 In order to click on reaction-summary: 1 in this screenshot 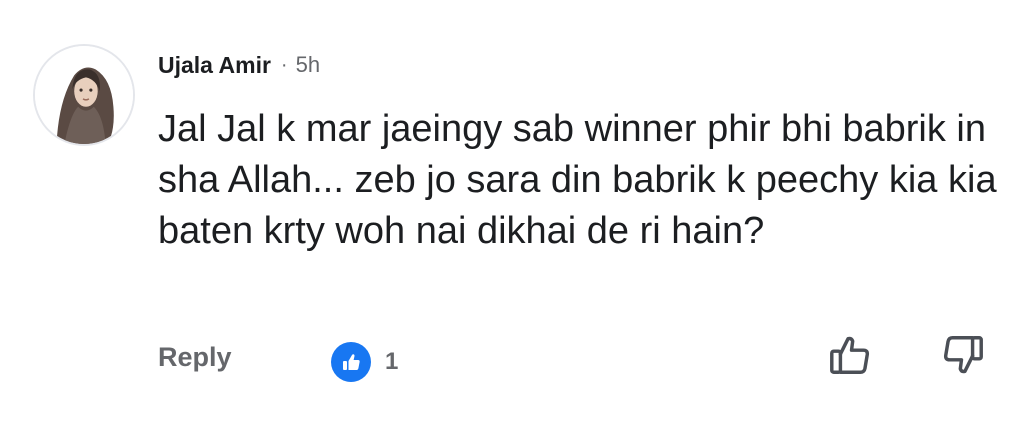, I will do `click(364, 362)`.